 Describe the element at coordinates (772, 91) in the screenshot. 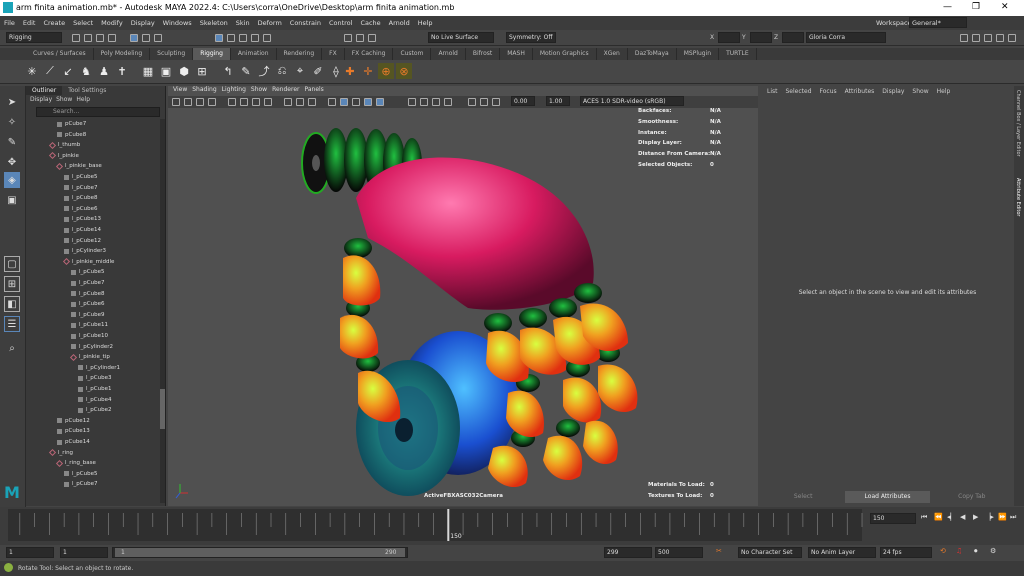

I see `attr-menu-list: List` at that location.